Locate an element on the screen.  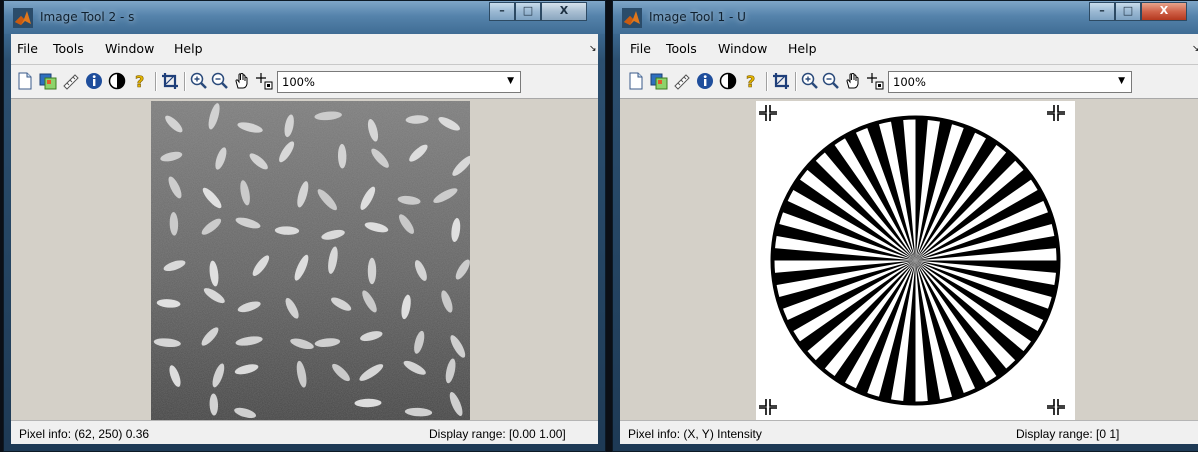
window-title: Image Tool 2 - s is located at coordinates (87, 17).